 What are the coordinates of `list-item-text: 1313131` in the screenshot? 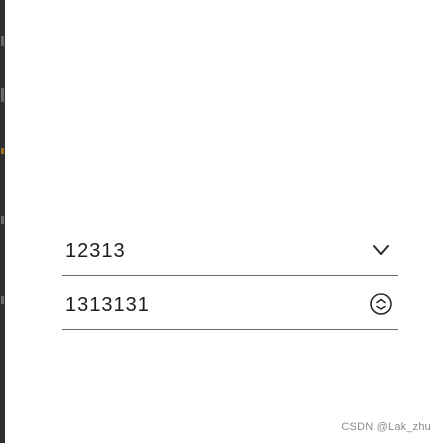 It's located at (107, 305).